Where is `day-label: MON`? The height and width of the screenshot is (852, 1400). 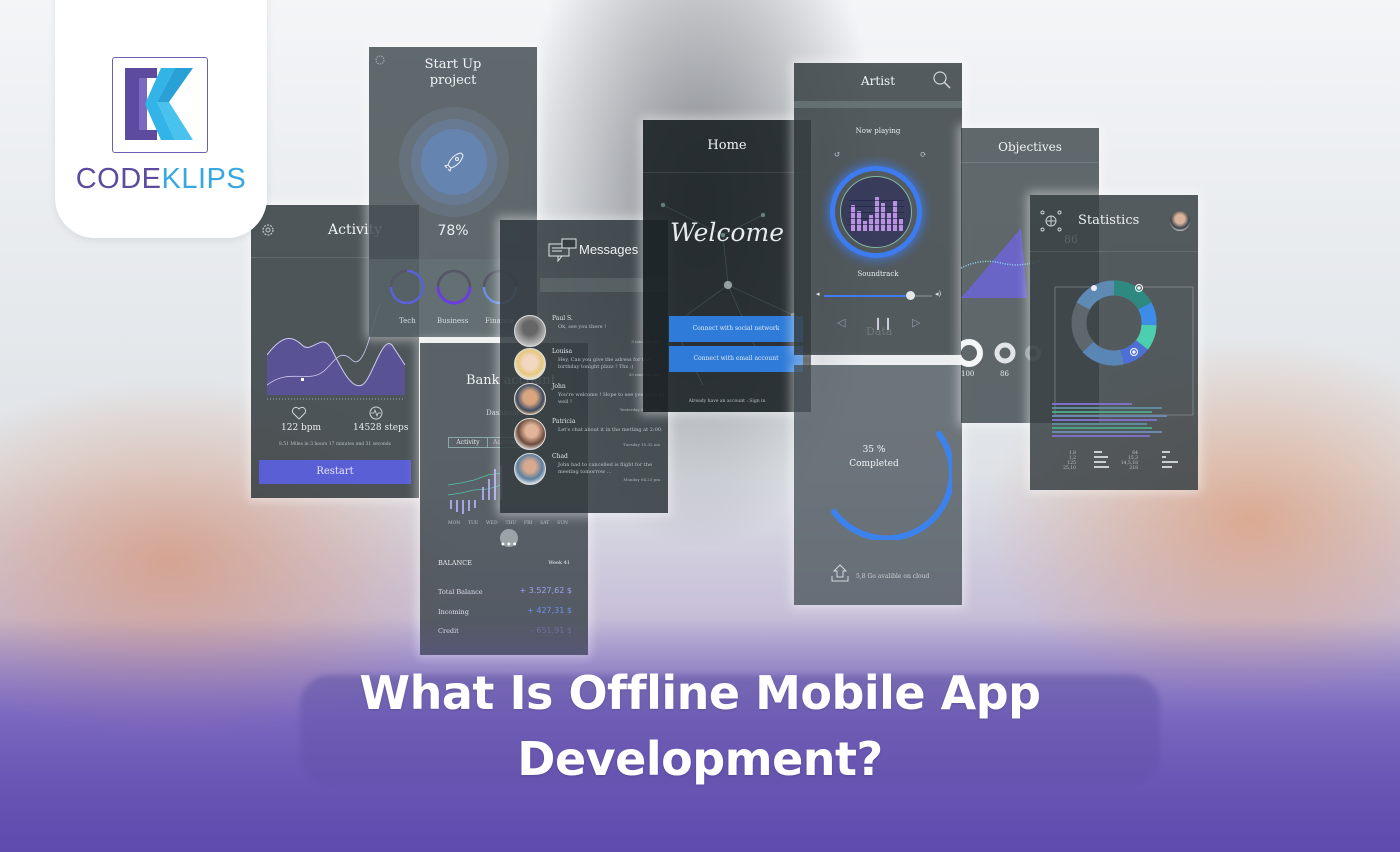
day-label: MON is located at coordinates (454, 523).